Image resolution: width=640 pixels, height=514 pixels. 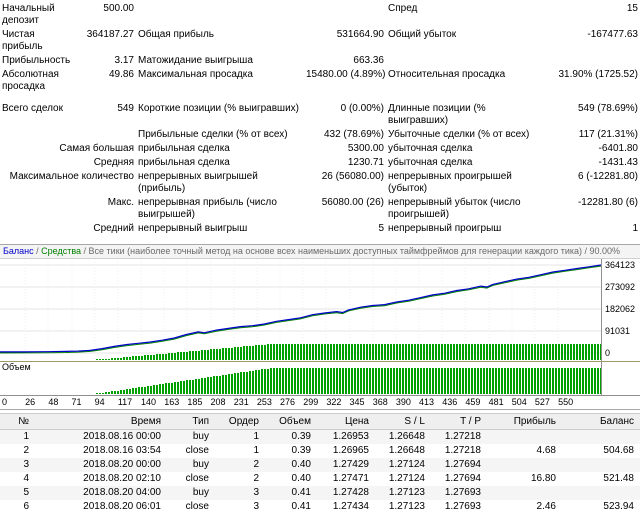 What do you see at coordinates (403, 402) in the screenshot?
I see `x-axis-label: 390` at bounding box center [403, 402].